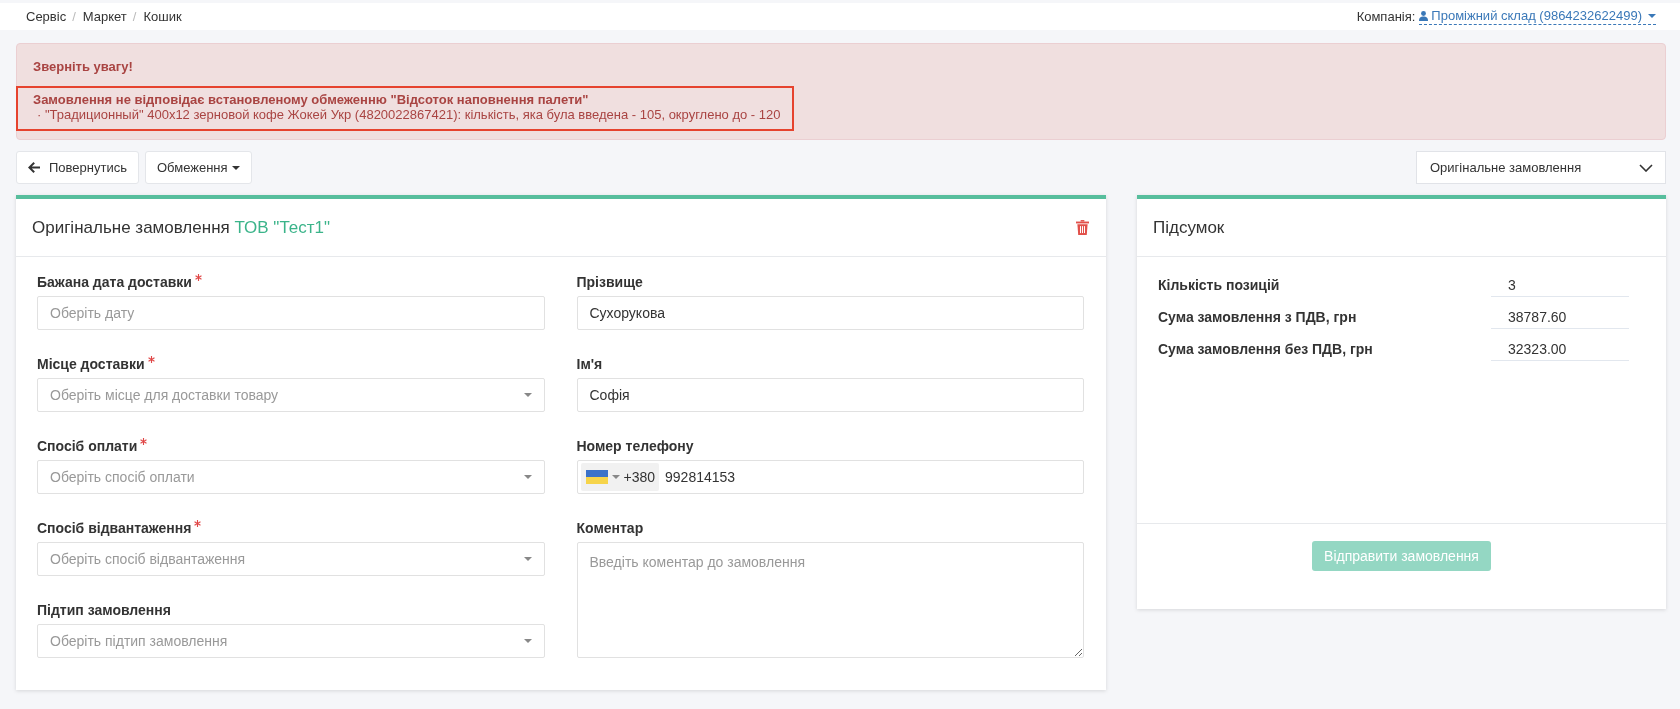  What do you see at coordinates (408, 114) in the screenshot?
I see `alert-item: · "Традиционный" 400x12 зерновой кофе Жокей Укр (4820022867421): кількість, яка була введена - 105, округлено до - 120` at bounding box center [408, 114].